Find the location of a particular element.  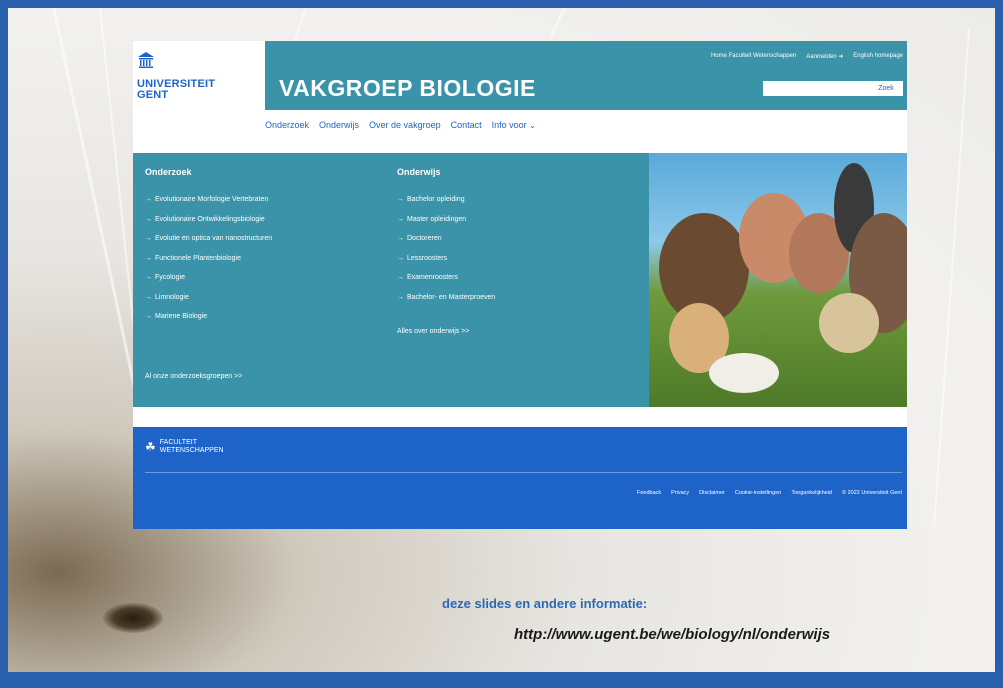

faculty-logo-icon: ☘ is located at coordinates (150, 447).